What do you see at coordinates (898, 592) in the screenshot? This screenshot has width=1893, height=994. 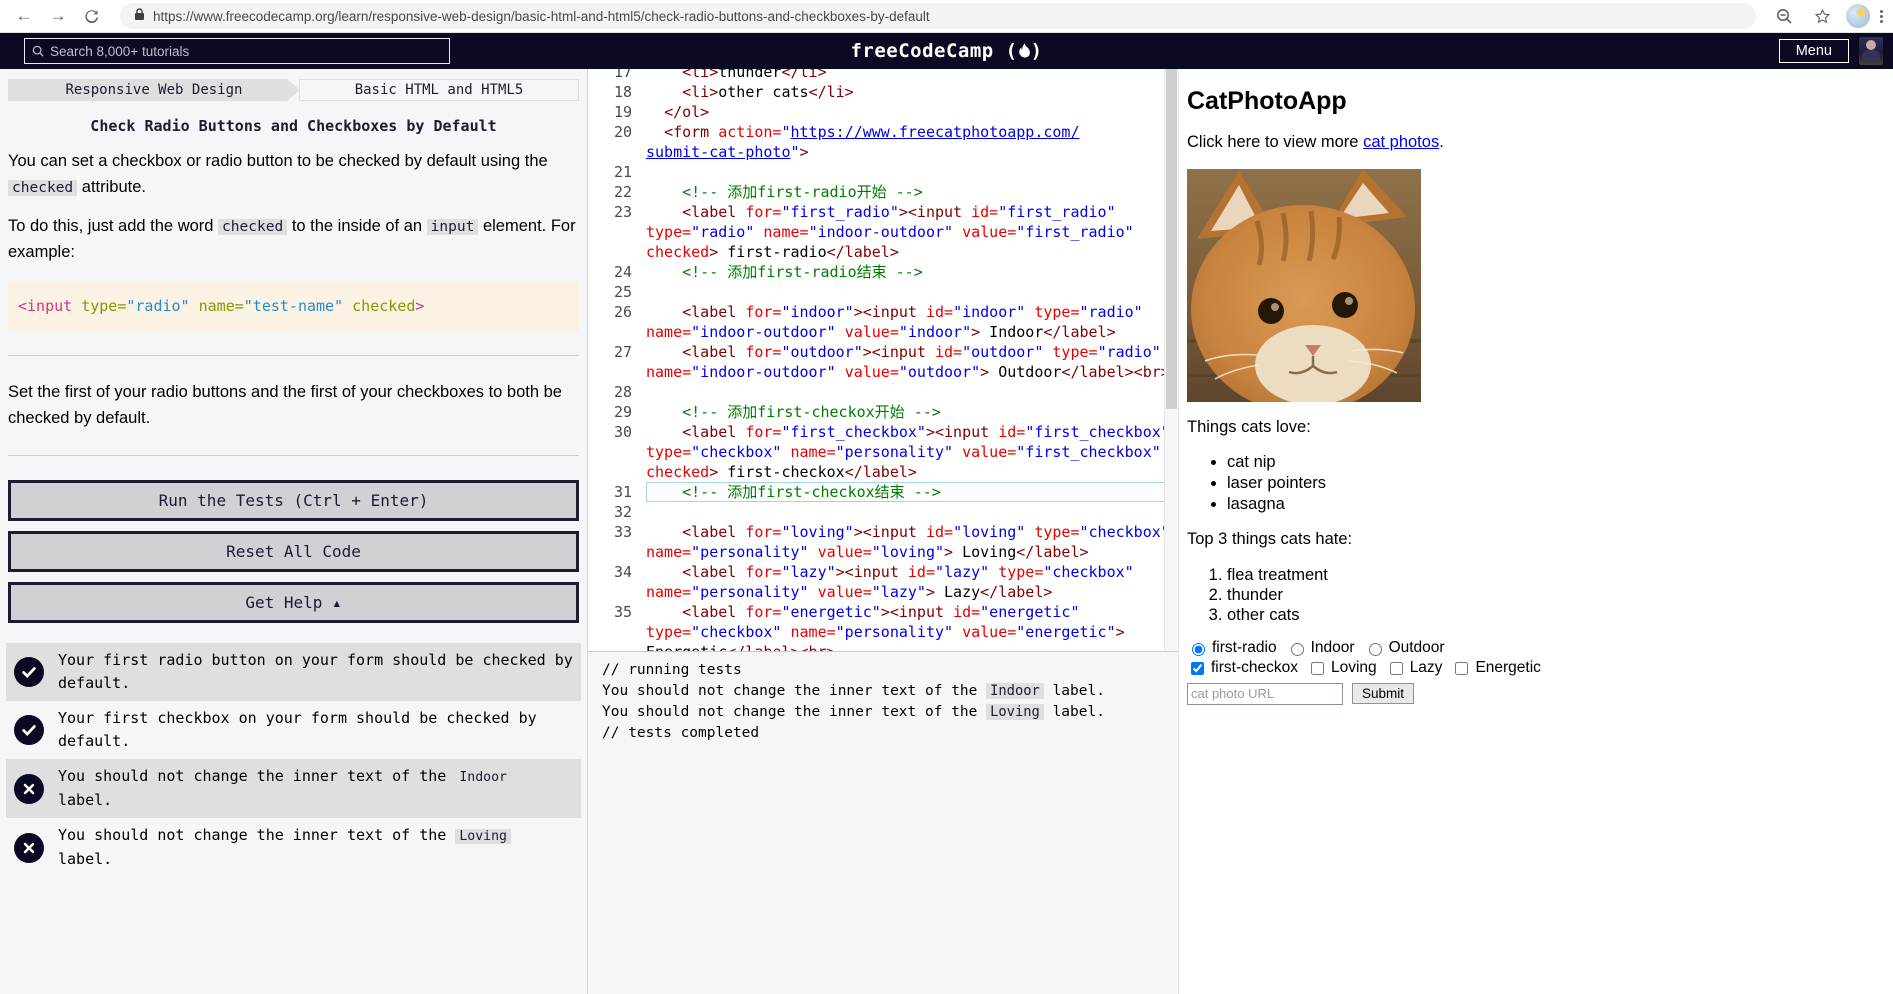 I see `code-segment: "lazy"` at bounding box center [898, 592].